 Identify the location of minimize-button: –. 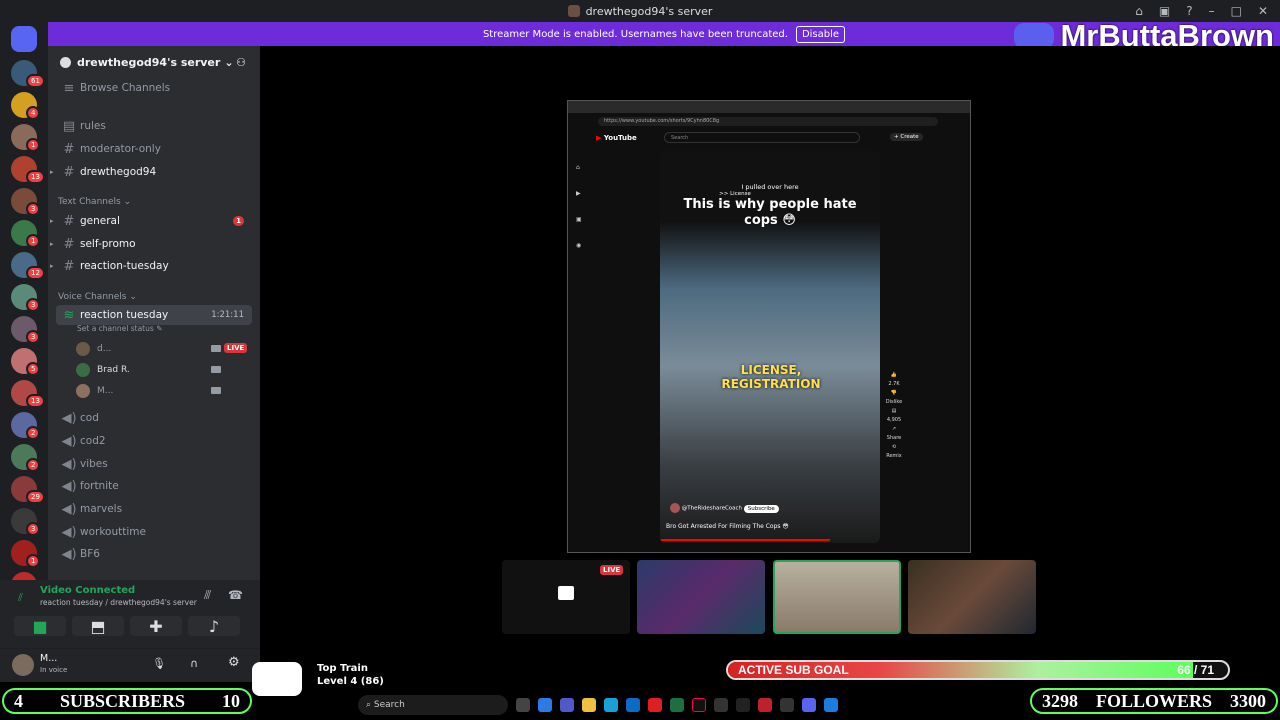
(1212, 11).